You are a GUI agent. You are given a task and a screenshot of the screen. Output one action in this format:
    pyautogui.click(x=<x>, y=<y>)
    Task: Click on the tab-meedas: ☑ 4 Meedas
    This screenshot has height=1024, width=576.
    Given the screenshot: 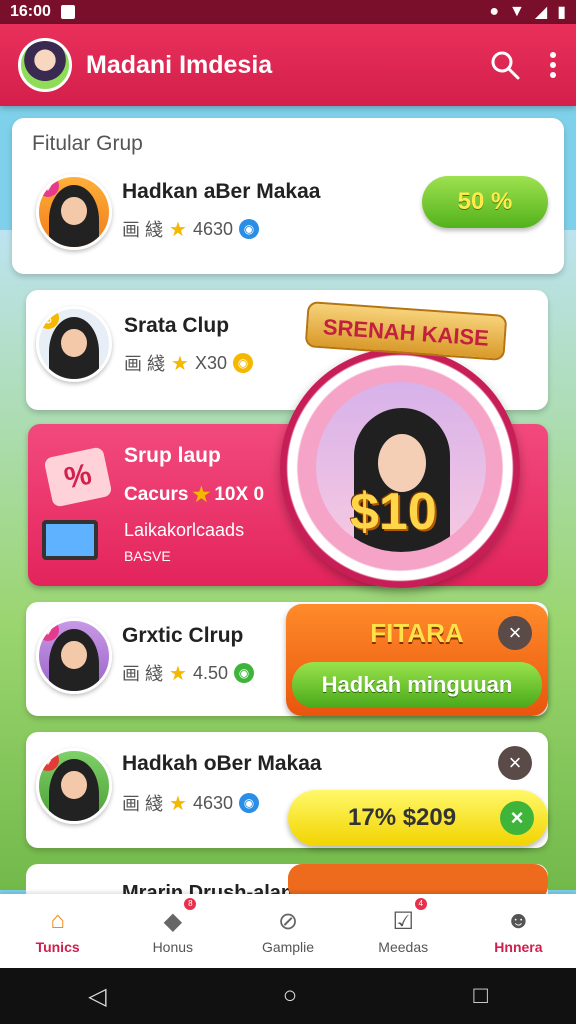 What is the action you would take?
    pyautogui.click(x=403, y=931)
    